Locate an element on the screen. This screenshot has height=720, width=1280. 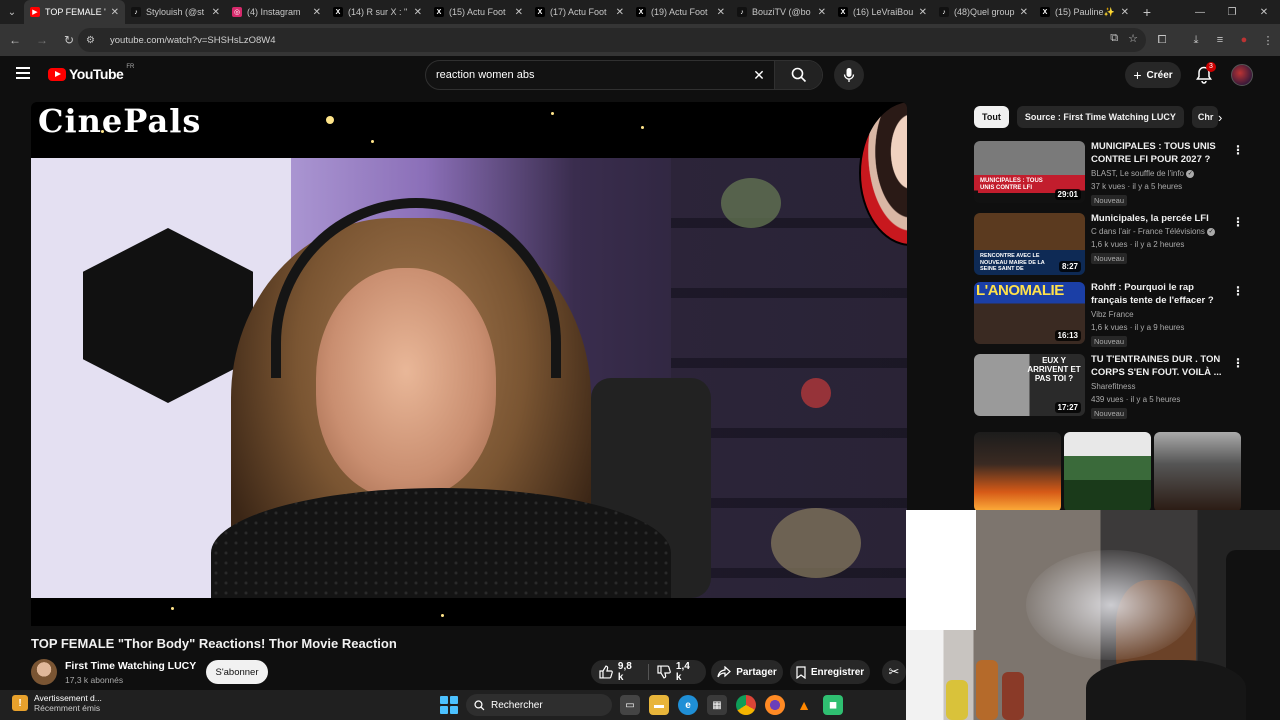
dislike-button: 1,4 k is located at coordinates (677, 672).